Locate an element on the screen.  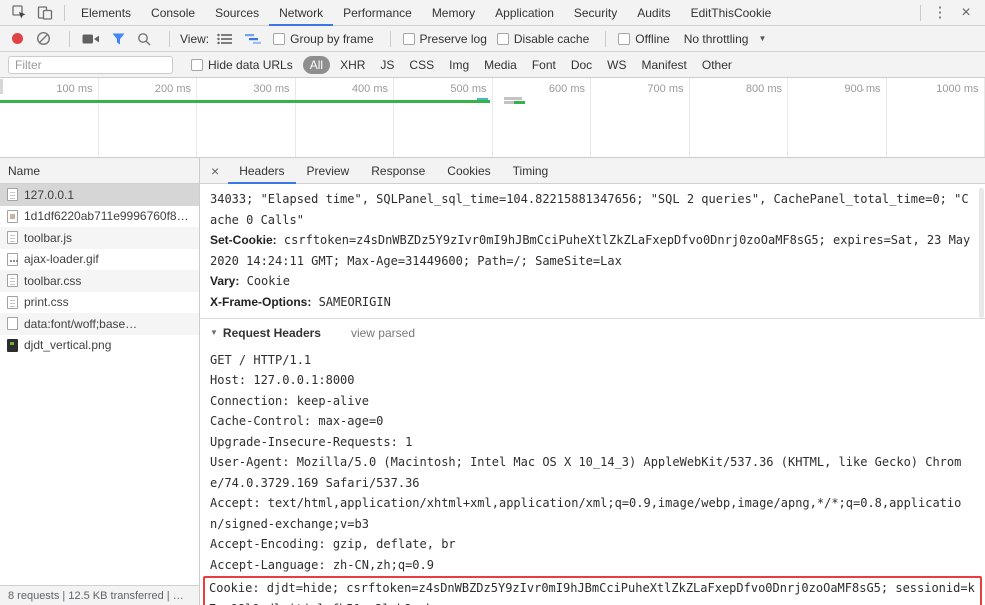
detail-scrollbar is located at coordinates (981, 253).